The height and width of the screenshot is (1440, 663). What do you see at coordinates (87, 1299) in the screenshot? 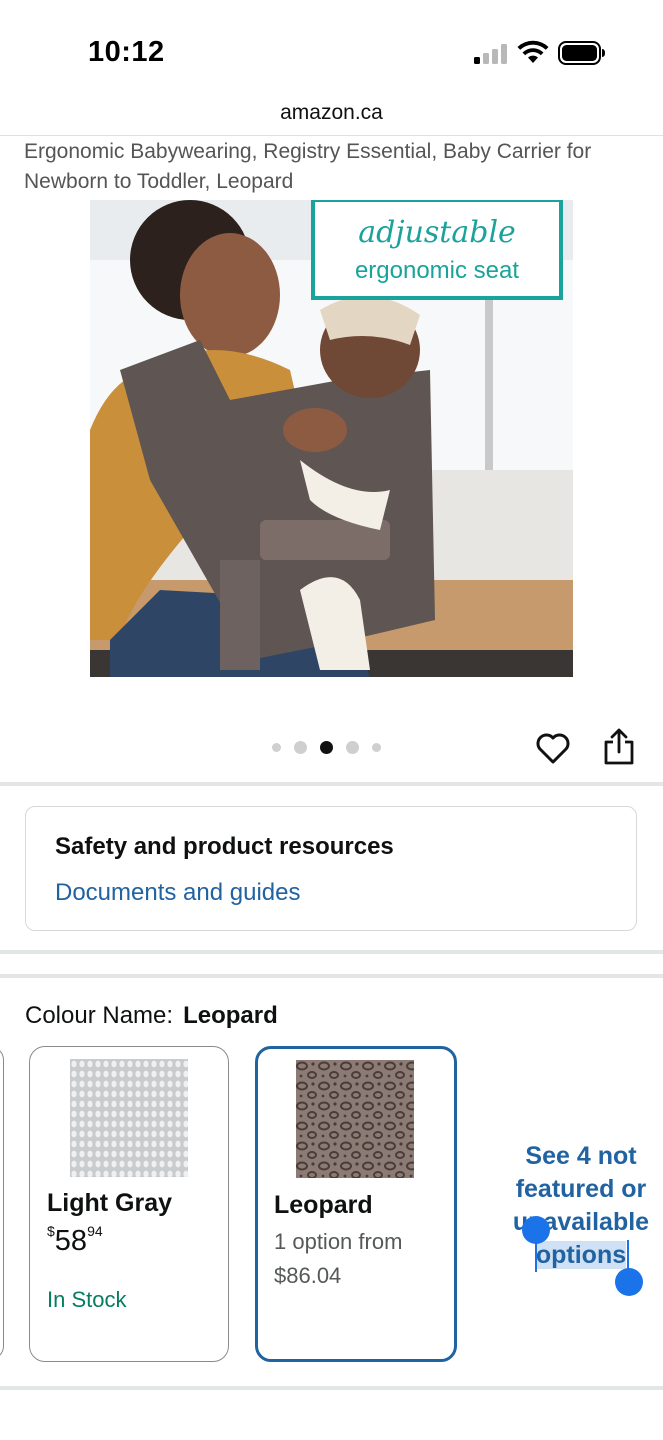
I see `stock-status: In Stock` at bounding box center [87, 1299].